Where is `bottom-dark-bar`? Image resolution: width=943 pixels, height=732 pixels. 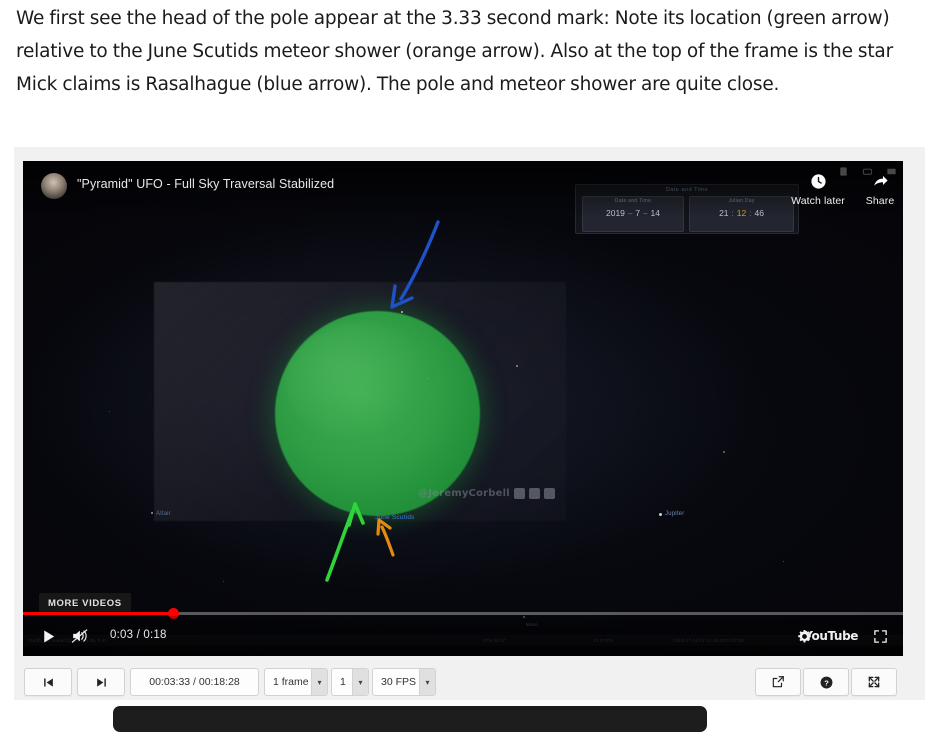 bottom-dark-bar is located at coordinates (410, 719).